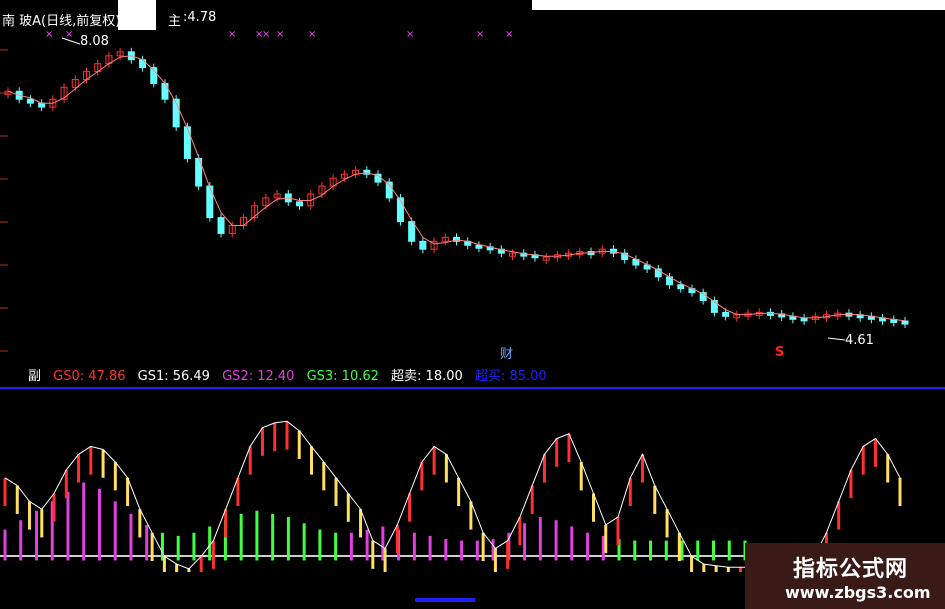  I want to click on watermark-logo: 指标公式网 www.zbgs3.com, so click(845, 576).